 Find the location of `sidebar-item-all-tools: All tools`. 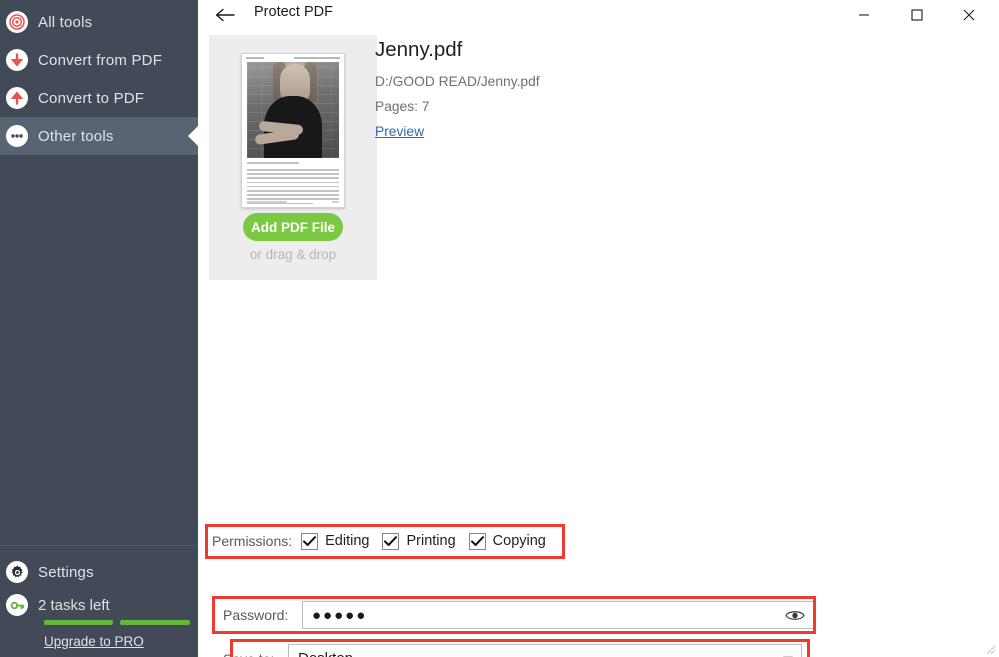

sidebar-item-all-tools: All tools is located at coordinates (99, 22).